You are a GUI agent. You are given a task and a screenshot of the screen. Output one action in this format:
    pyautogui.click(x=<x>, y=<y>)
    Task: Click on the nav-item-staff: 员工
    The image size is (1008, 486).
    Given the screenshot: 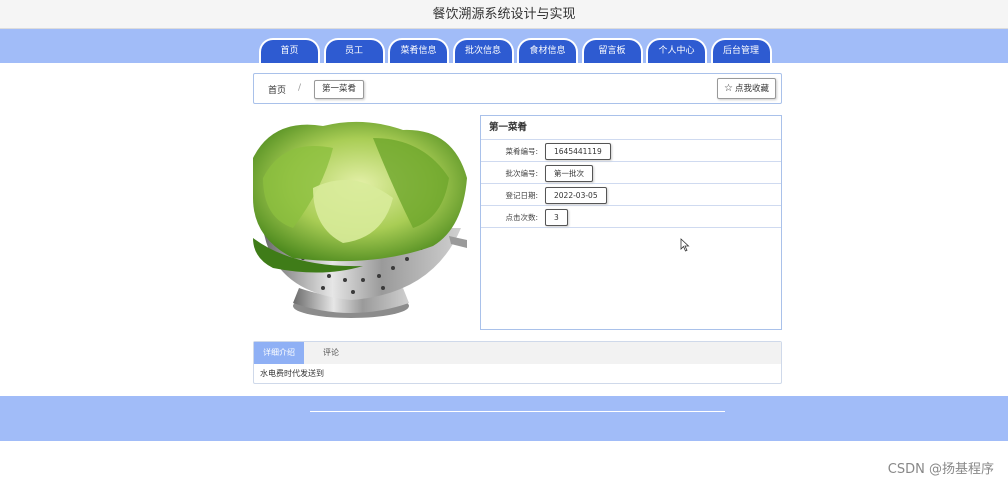 What is the action you would take?
    pyautogui.click(x=354, y=50)
    